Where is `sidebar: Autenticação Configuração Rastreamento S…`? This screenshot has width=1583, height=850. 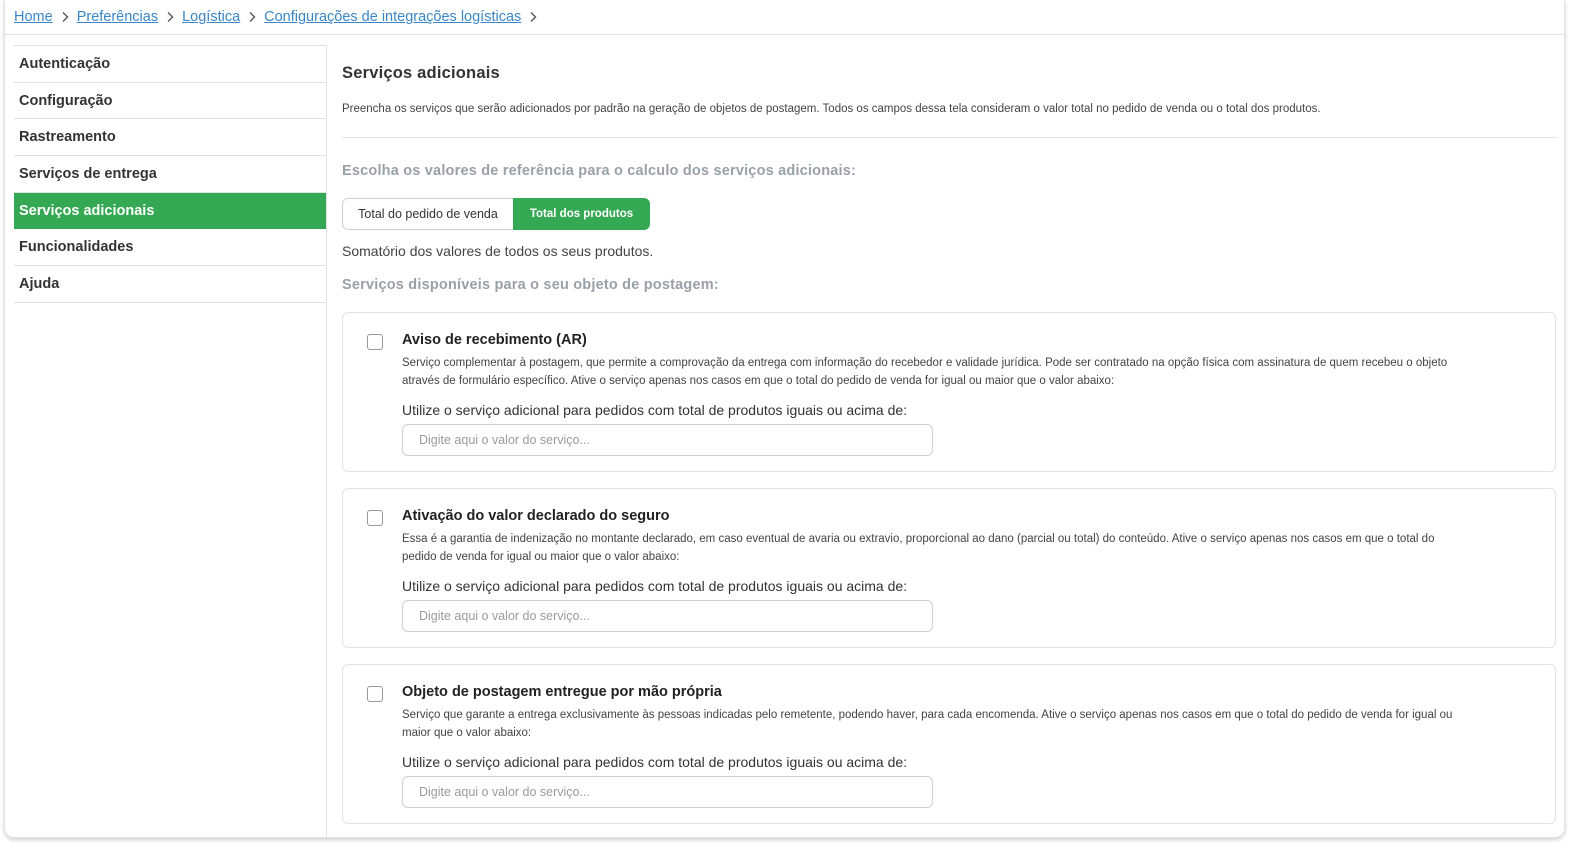
sidebar: Autenticação Configuração Rastreamento S… is located at coordinates (170, 174).